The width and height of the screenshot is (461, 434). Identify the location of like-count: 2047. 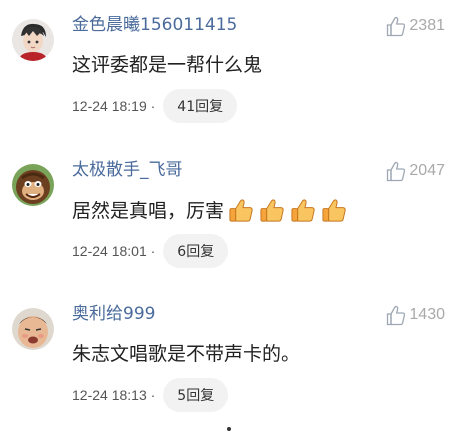
(427, 170).